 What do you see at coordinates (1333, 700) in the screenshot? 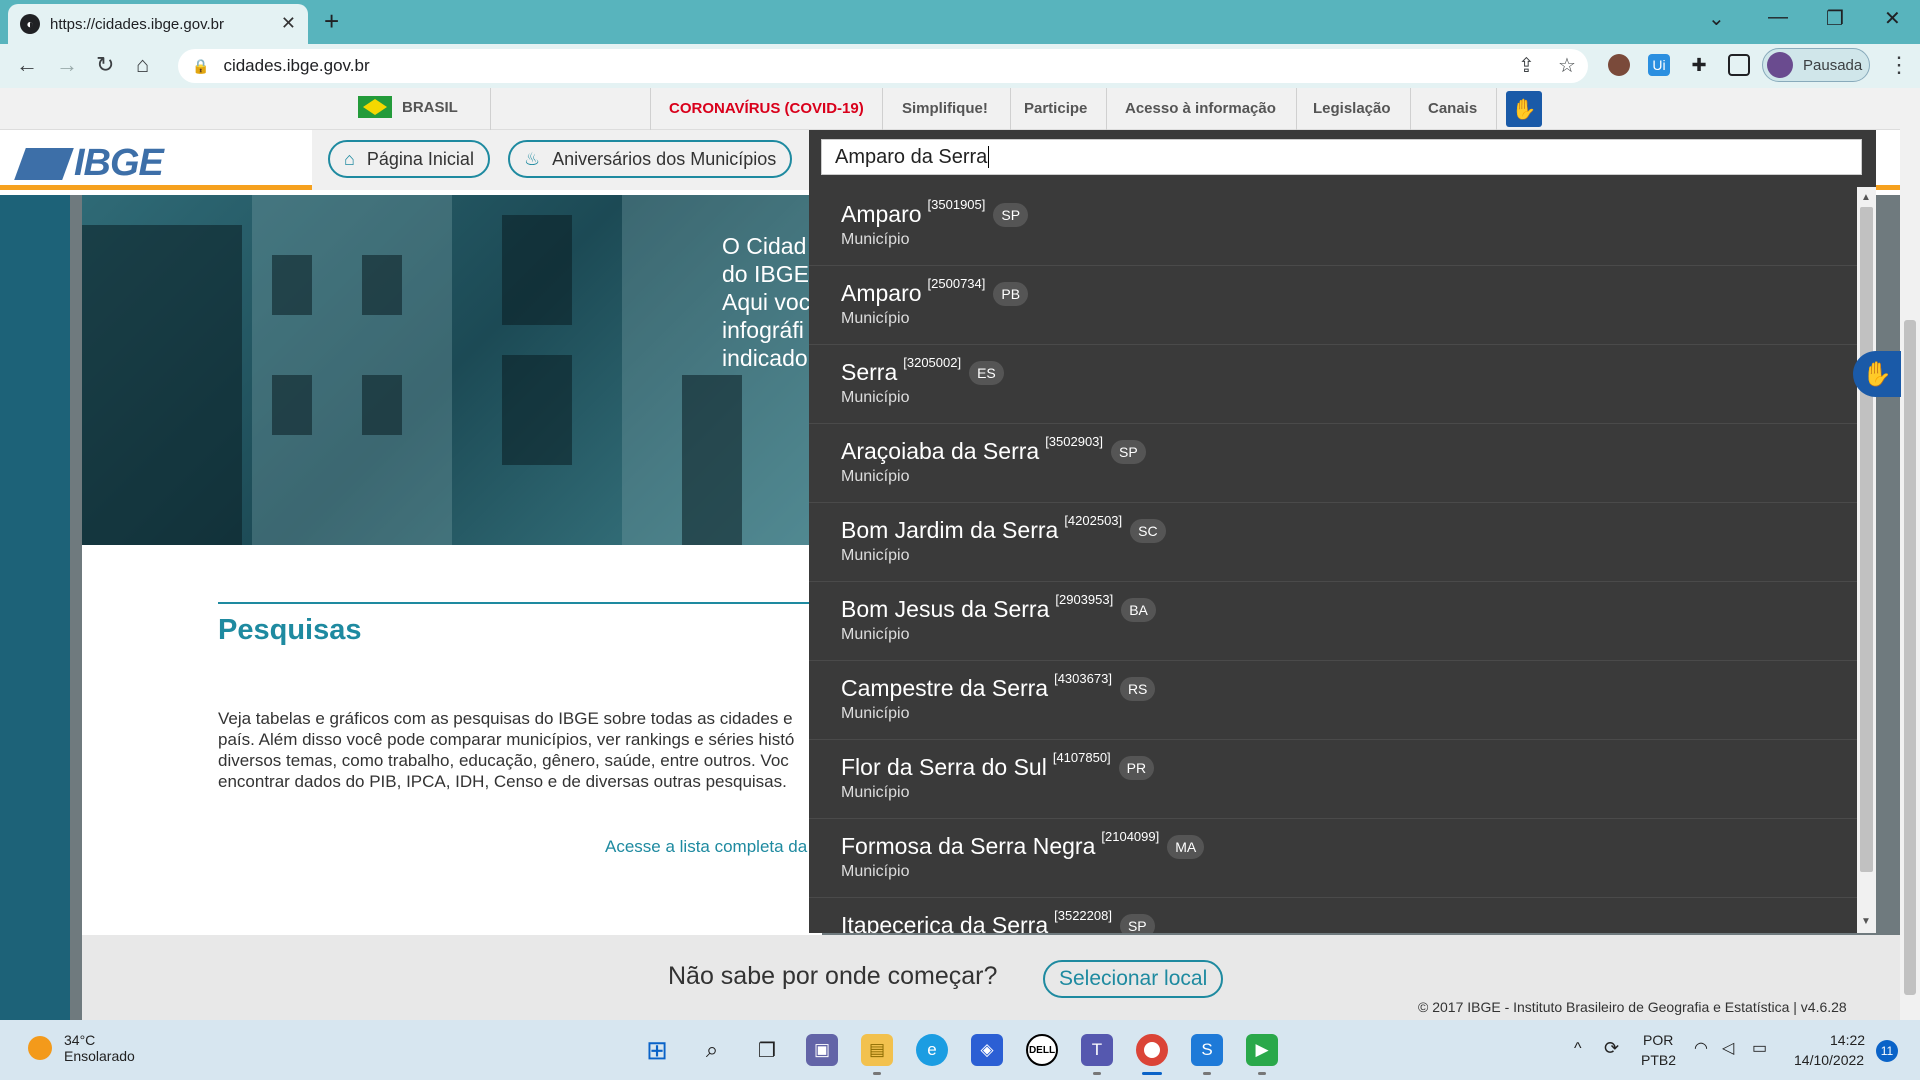
I see `search-result-item: Campestre da Serra [4303673] RS Município` at bounding box center [1333, 700].